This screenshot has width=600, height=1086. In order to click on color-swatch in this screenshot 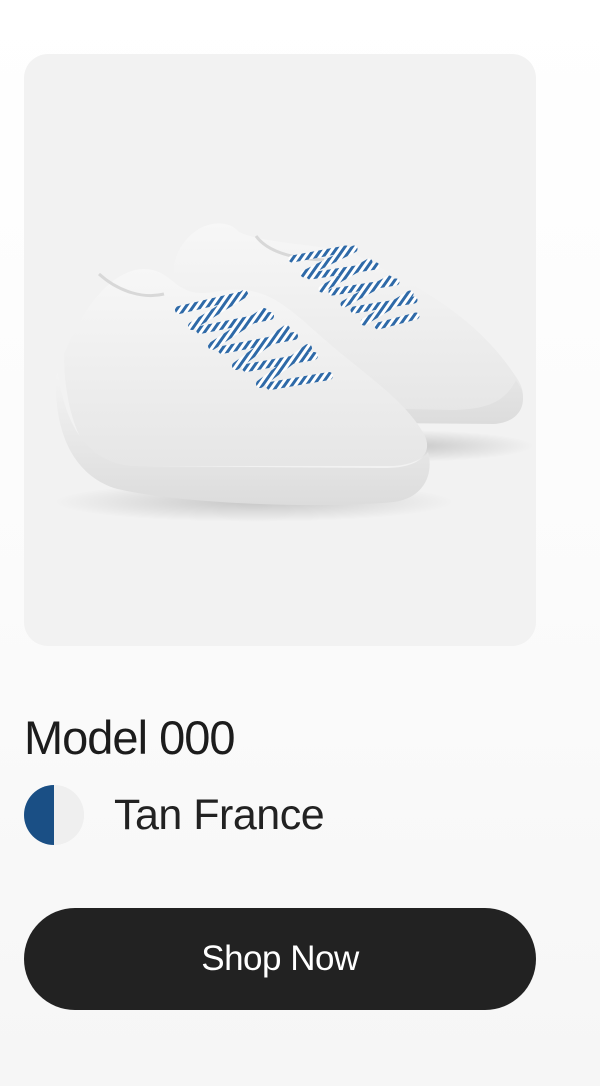, I will do `click(54, 815)`.